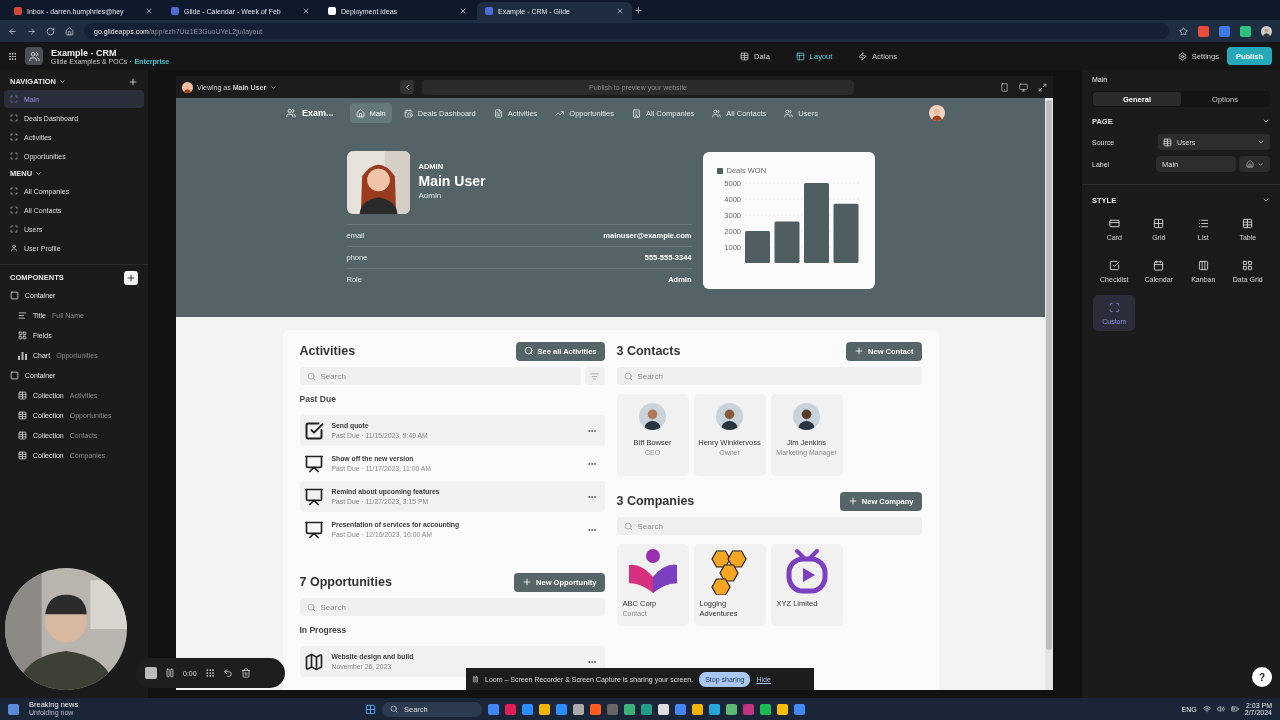  I want to click on bar, so click(786, 242).